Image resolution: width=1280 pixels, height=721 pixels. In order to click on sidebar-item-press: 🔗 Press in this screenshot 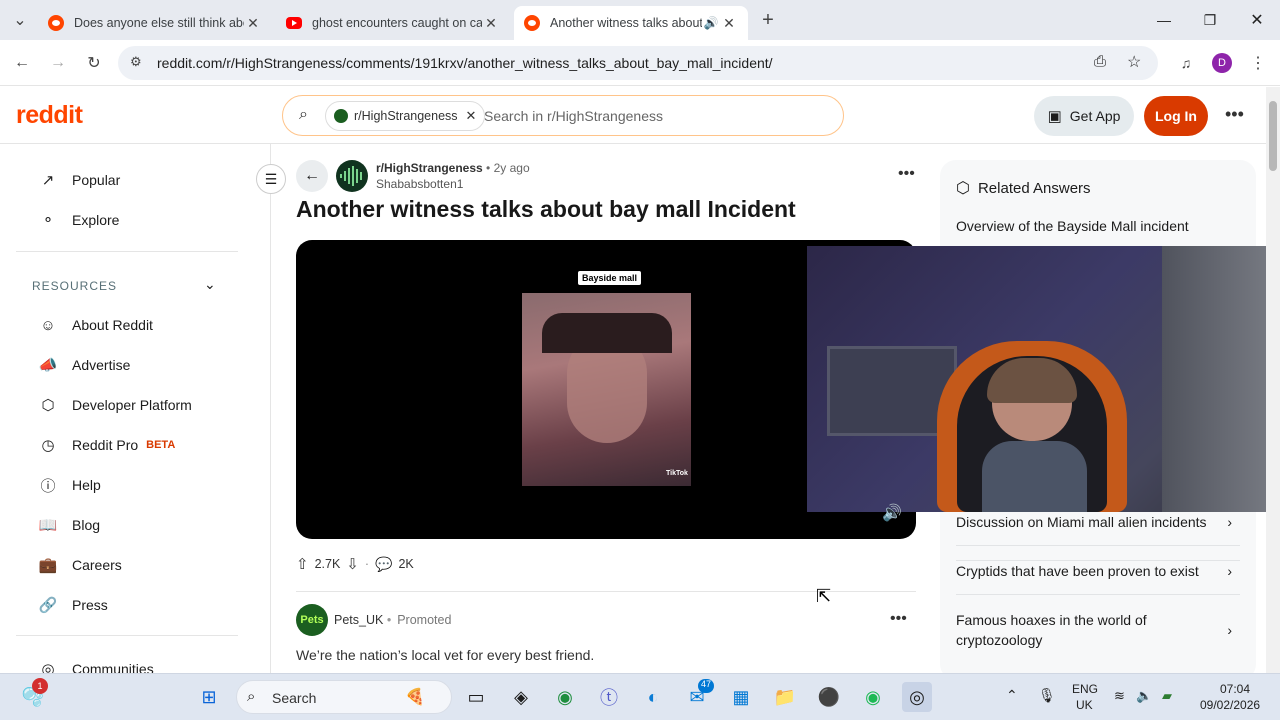, I will do `click(73, 605)`.